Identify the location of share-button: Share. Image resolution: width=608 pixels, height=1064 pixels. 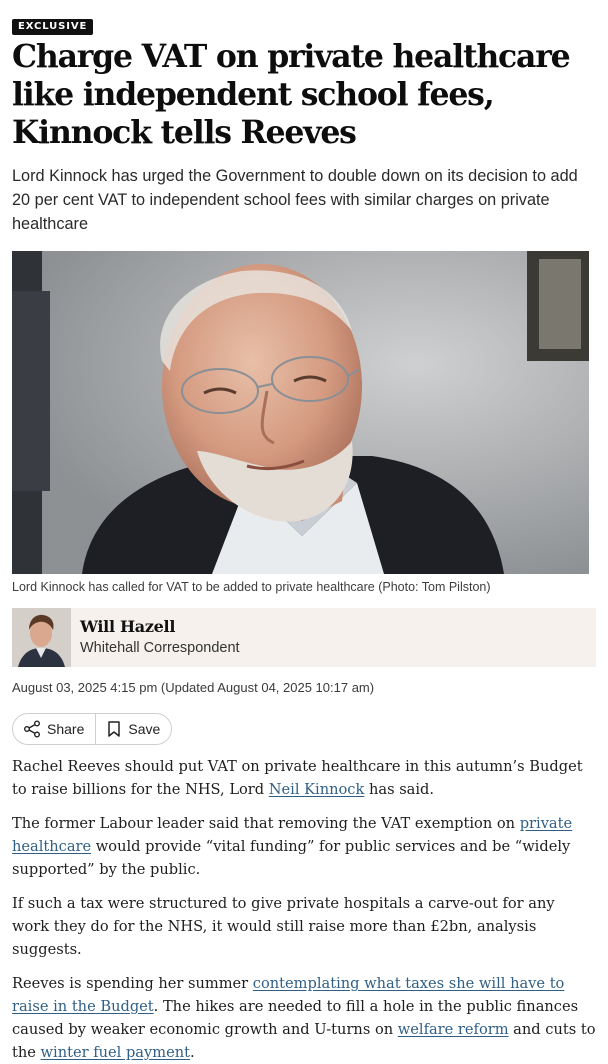
(54, 729).